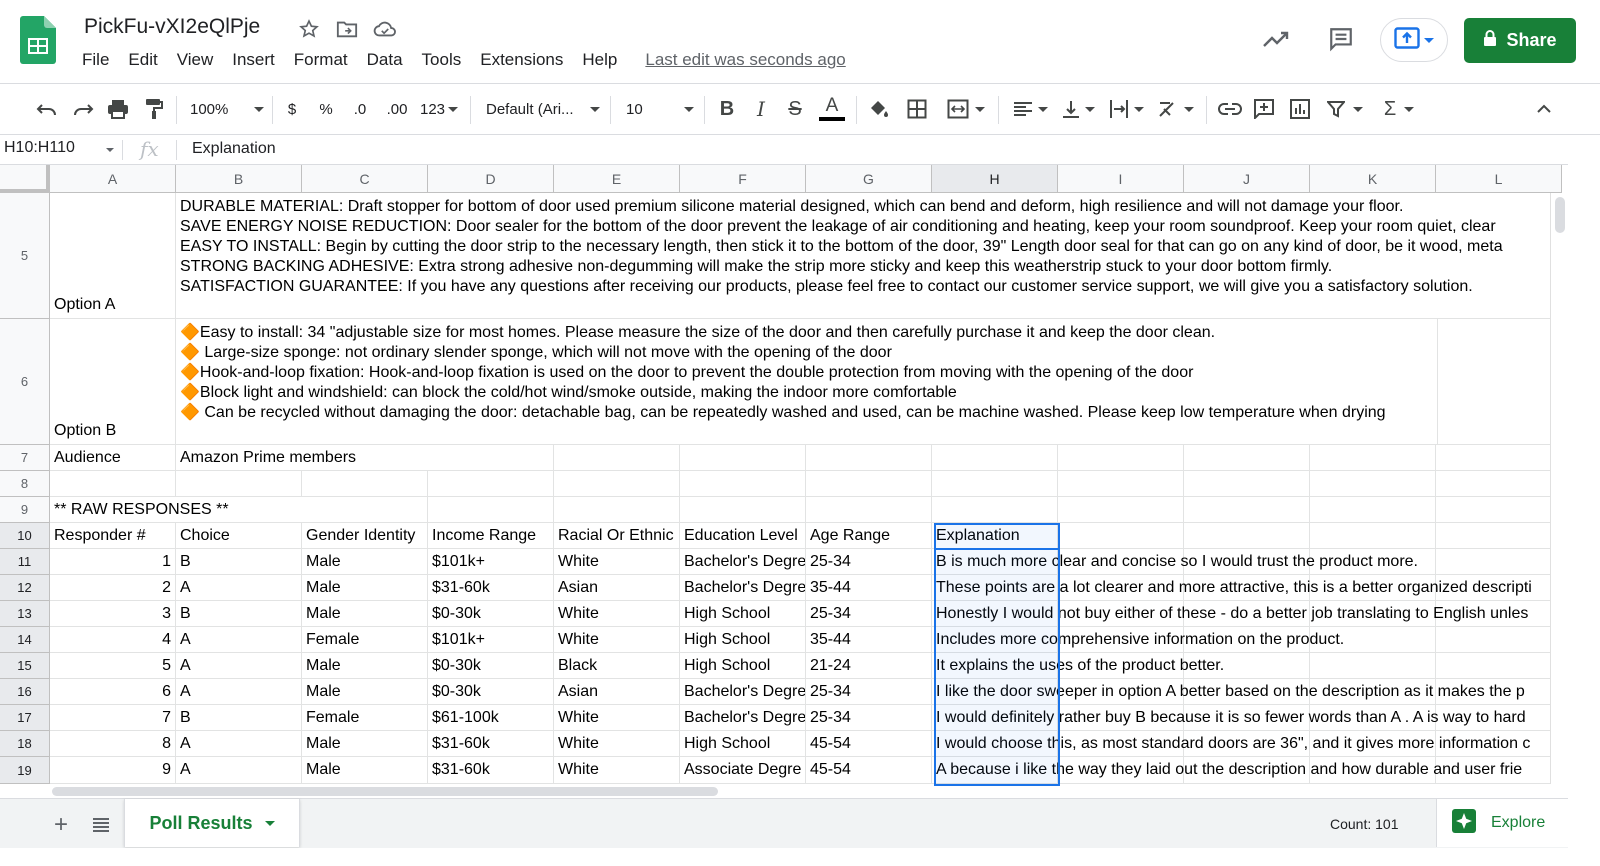  Describe the element at coordinates (869, 536) in the screenshot. I see `header-age-range: Age Range` at that location.